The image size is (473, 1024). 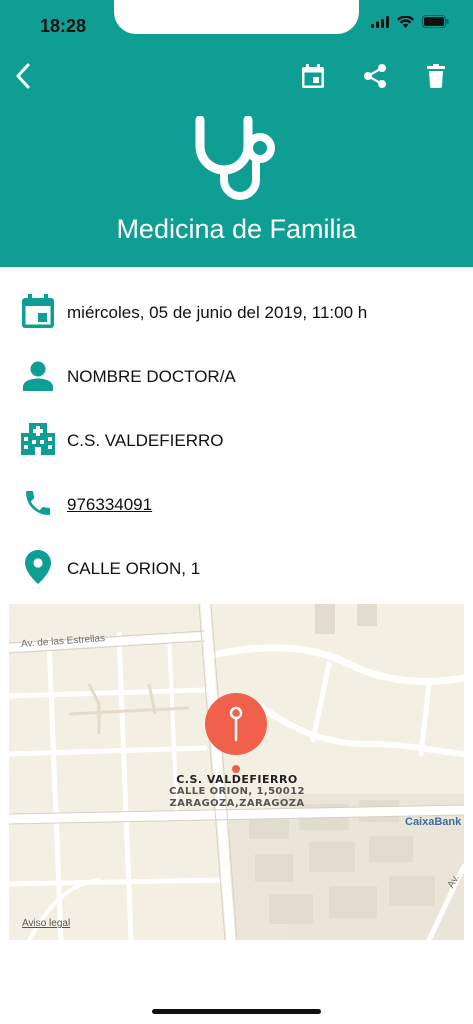 What do you see at coordinates (237, 779) in the screenshot?
I see `pin-title: C.S. VALDEFIERRO` at bounding box center [237, 779].